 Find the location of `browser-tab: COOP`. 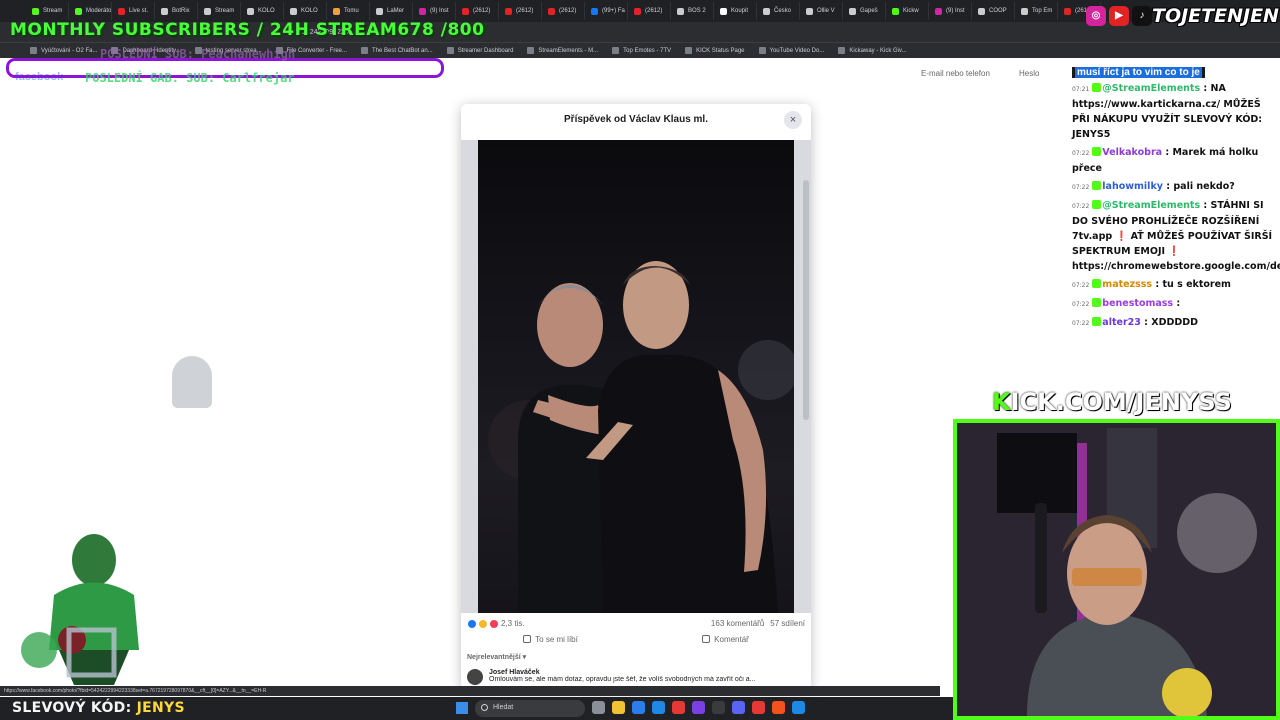

browser-tab: COOP is located at coordinates (993, 11).